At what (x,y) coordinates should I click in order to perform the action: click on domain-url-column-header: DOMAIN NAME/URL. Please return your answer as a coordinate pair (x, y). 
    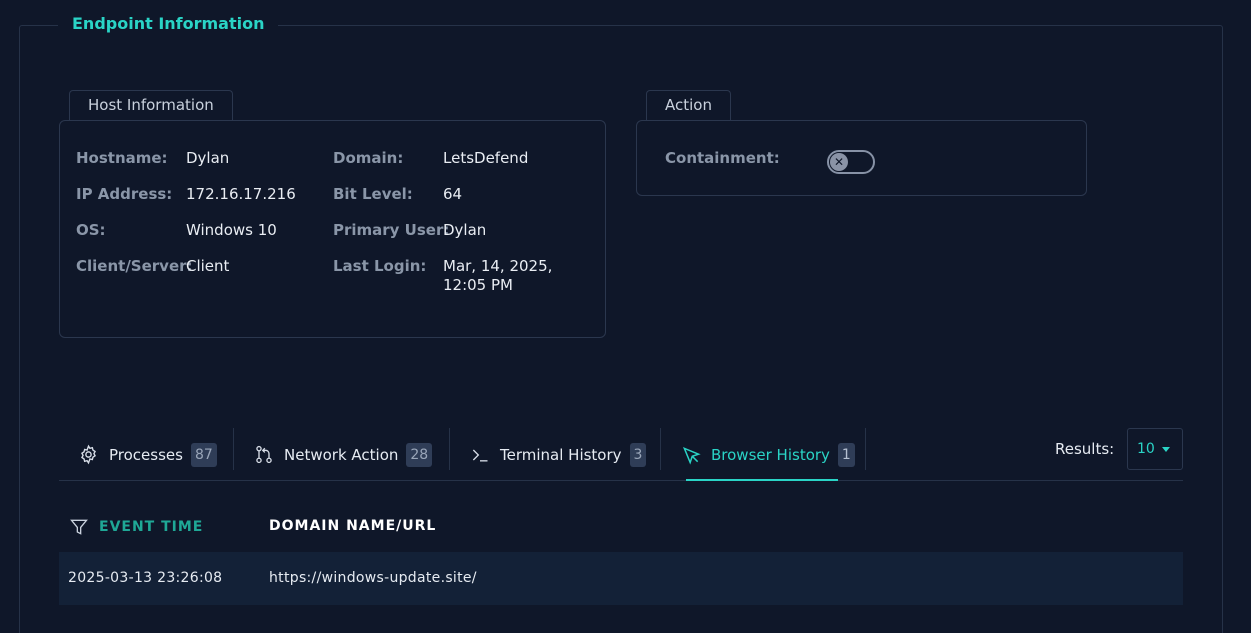
    Looking at the image, I should click on (353, 526).